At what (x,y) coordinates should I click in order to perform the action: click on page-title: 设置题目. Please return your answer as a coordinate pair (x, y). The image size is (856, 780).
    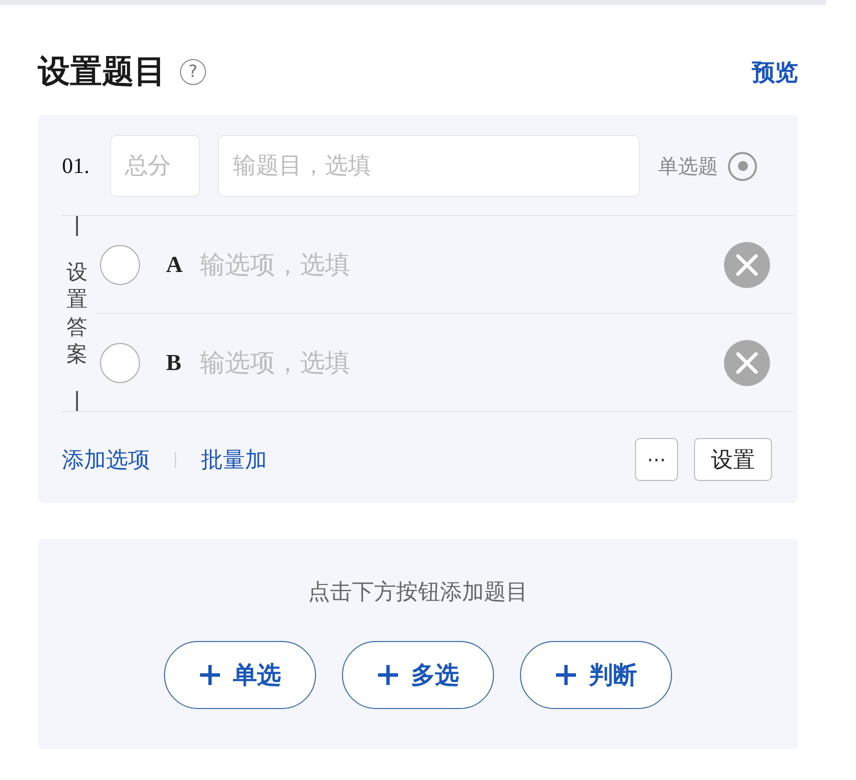
    Looking at the image, I should click on (102, 71).